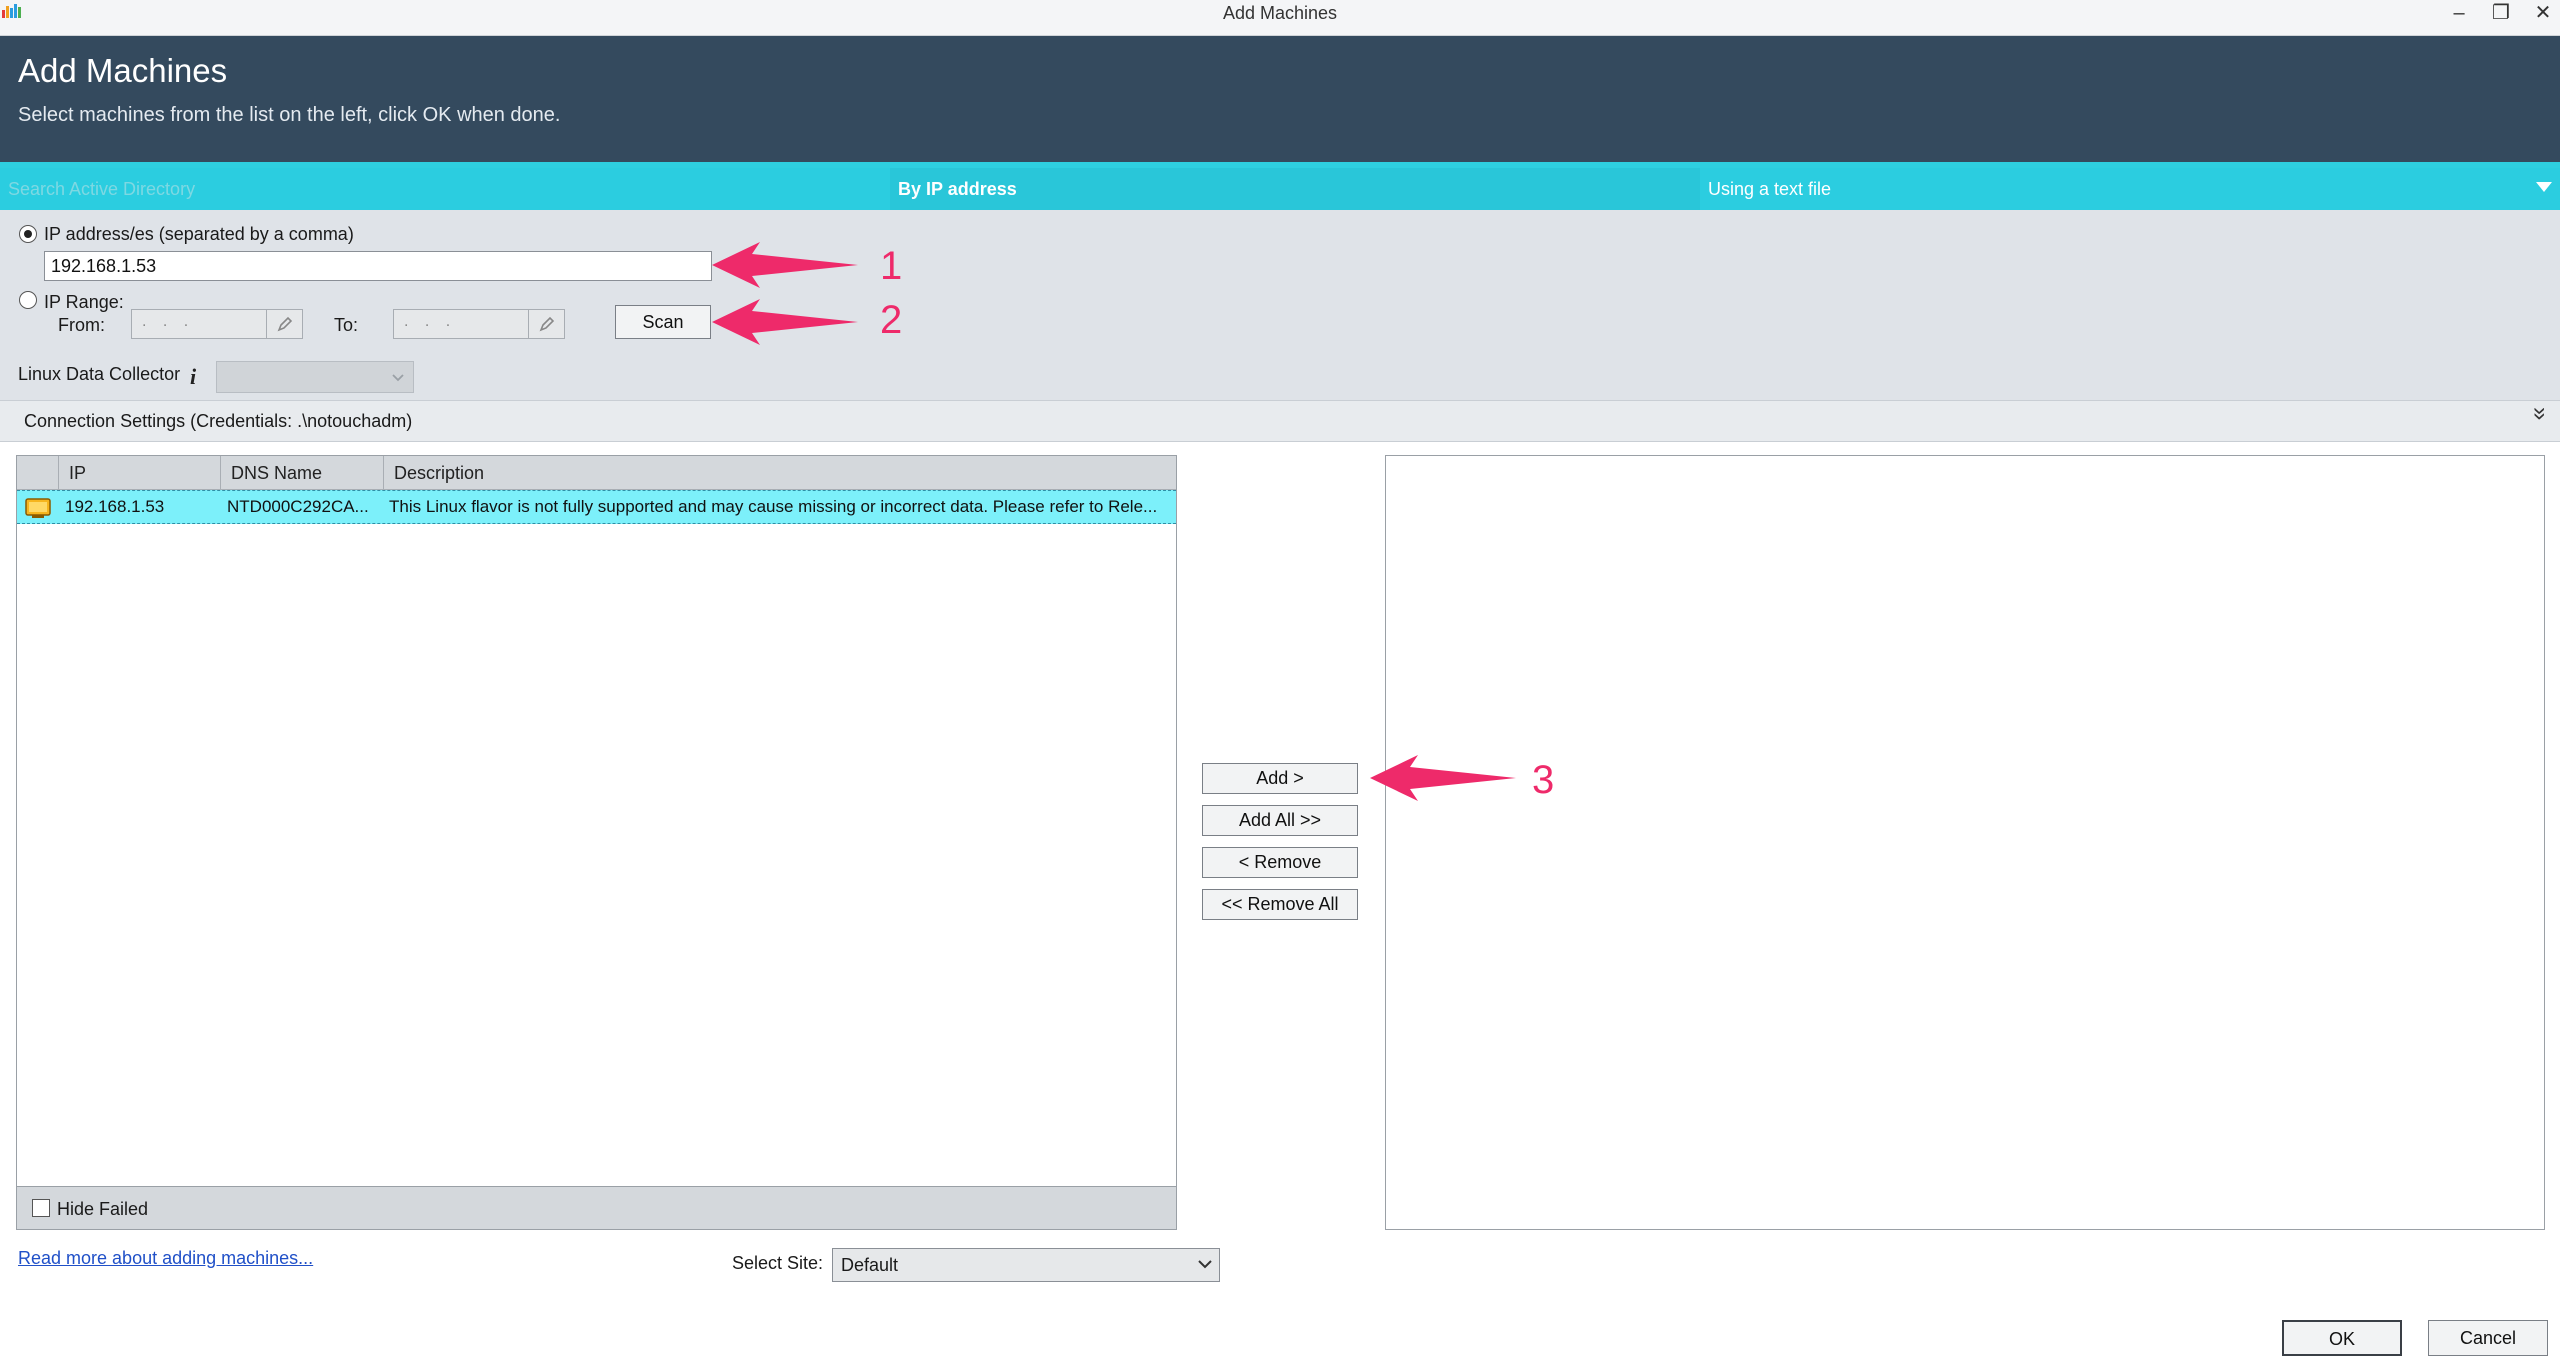  I want to click on select-site-dropdown: Default, so click(1026, 1265).